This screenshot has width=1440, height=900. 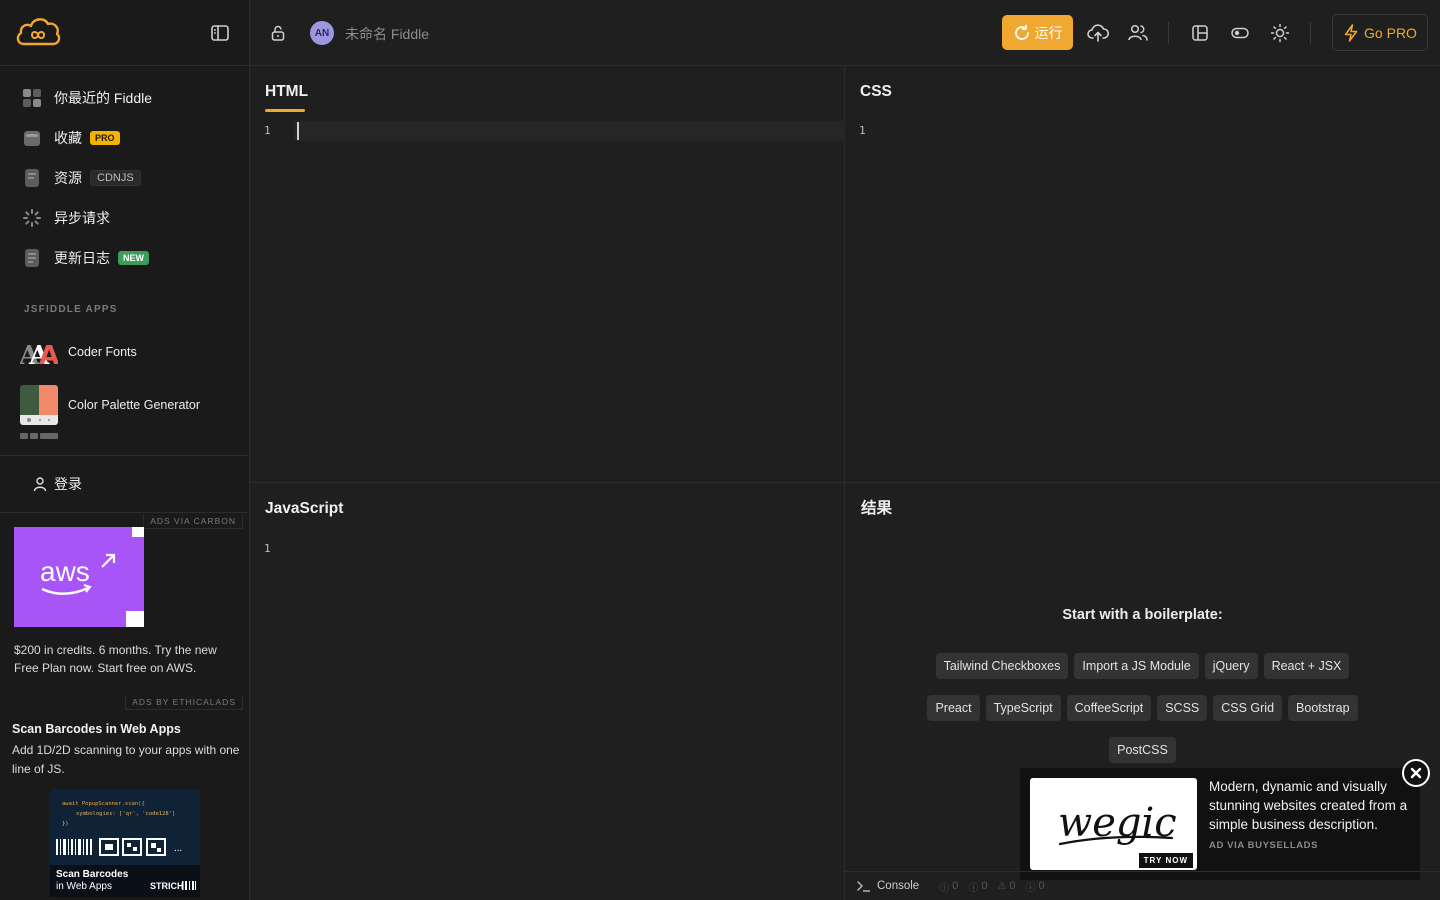 I want to click on boilerplate-row: PostCSS, so click(x=1142, y=750).